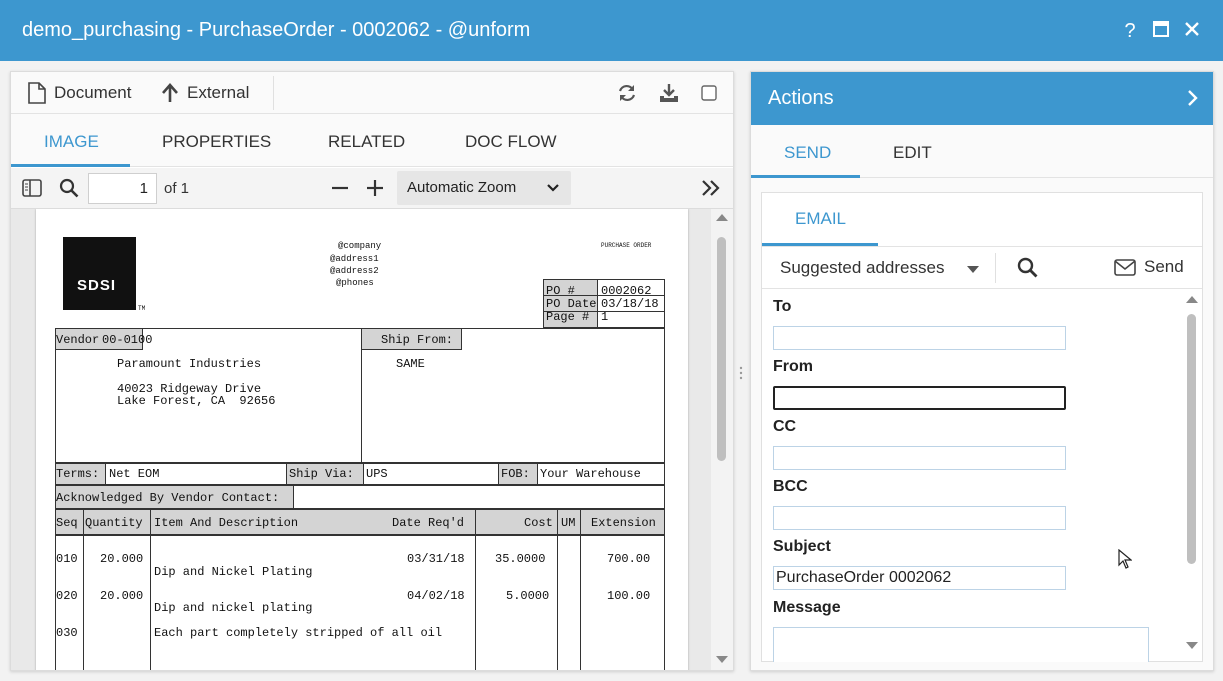  Describe the element at coordinates (170, 92) in the screenshot. I see `arrow-up-icon` at that location.